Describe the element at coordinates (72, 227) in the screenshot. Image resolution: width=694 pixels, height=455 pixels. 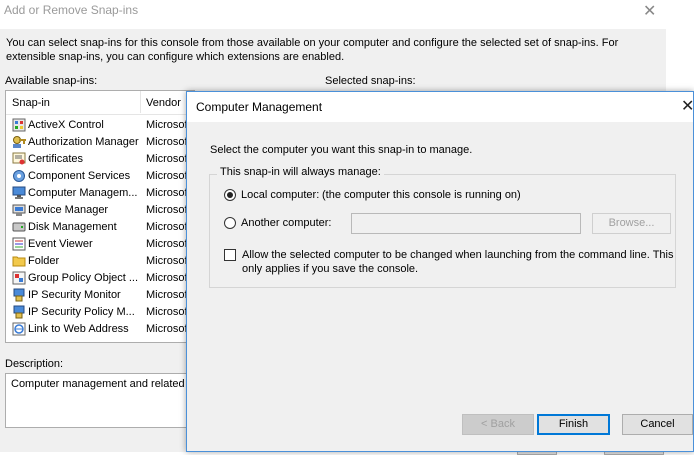
I see `snapin-name: Disk Management` at that location.